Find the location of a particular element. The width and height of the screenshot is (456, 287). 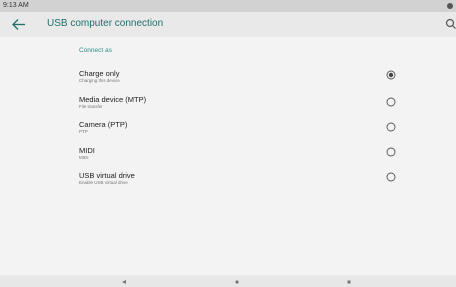

radio-selected-icon is located at coordinates (391, 75).